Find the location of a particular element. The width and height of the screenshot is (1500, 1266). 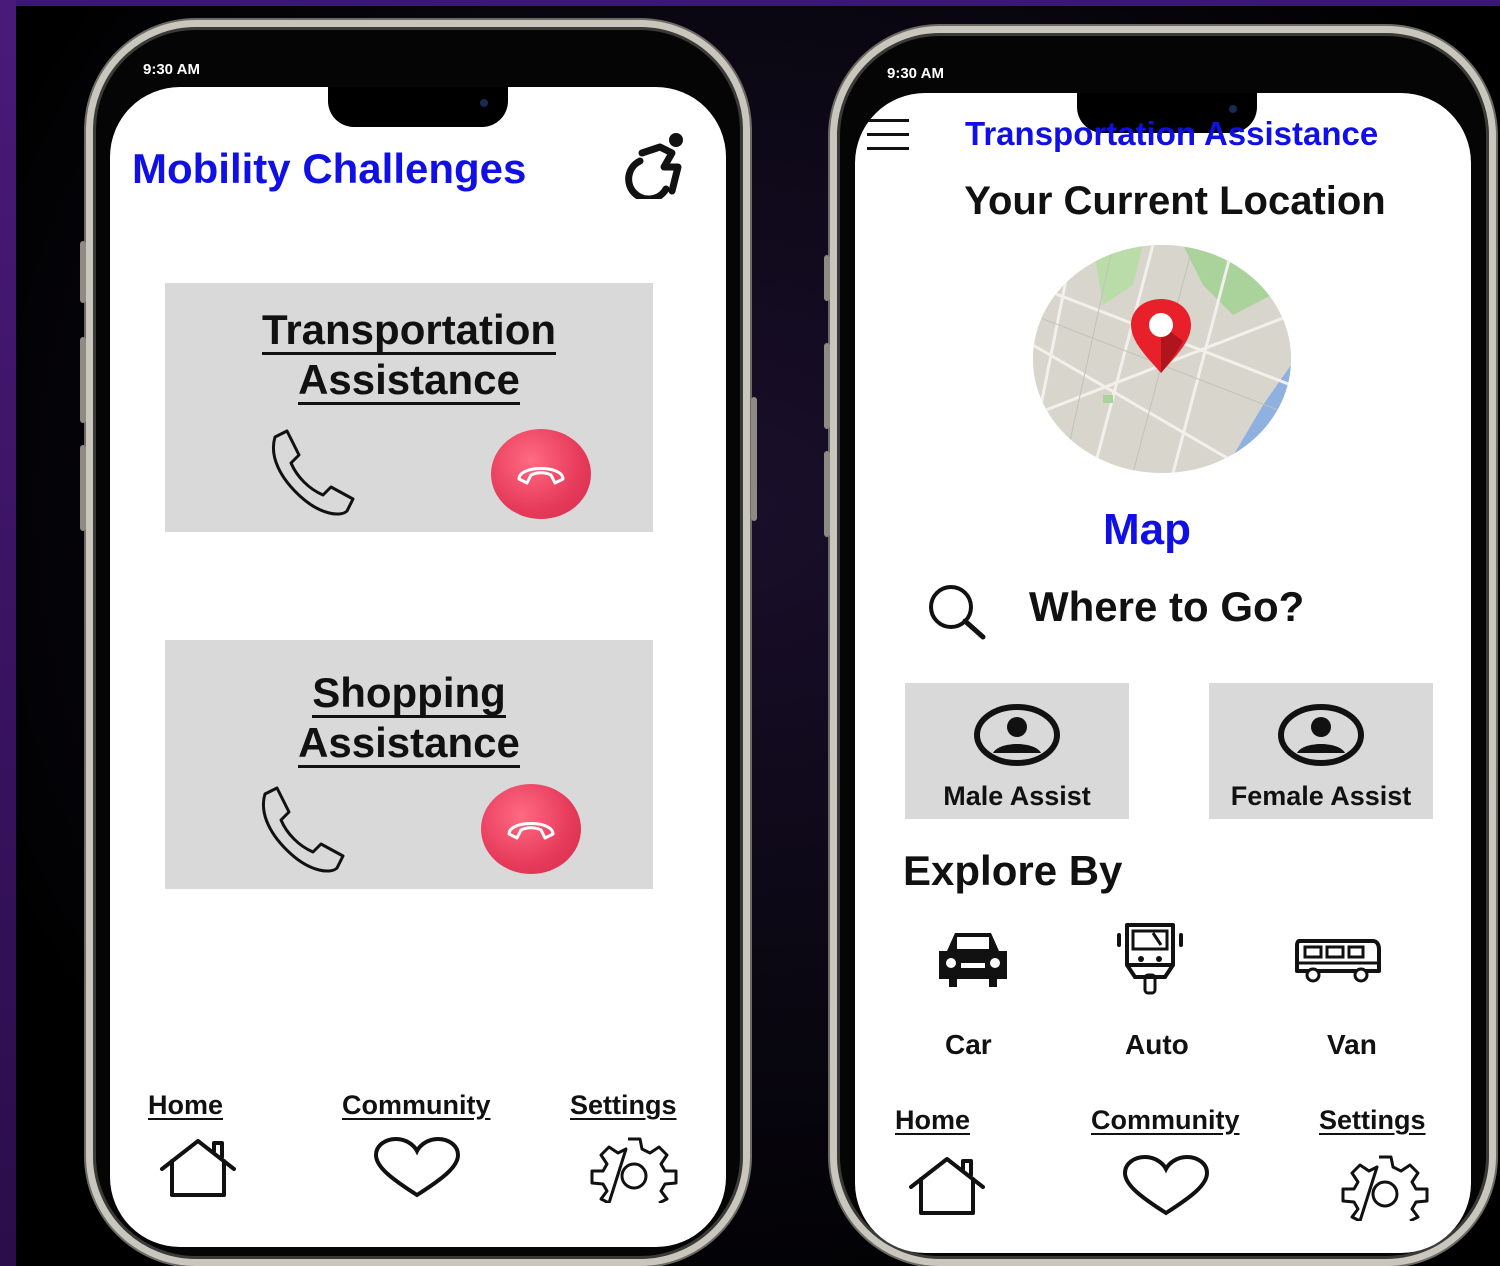

transportation-assistance-card: Transportation Assistance is located at coordinates (409, 407).